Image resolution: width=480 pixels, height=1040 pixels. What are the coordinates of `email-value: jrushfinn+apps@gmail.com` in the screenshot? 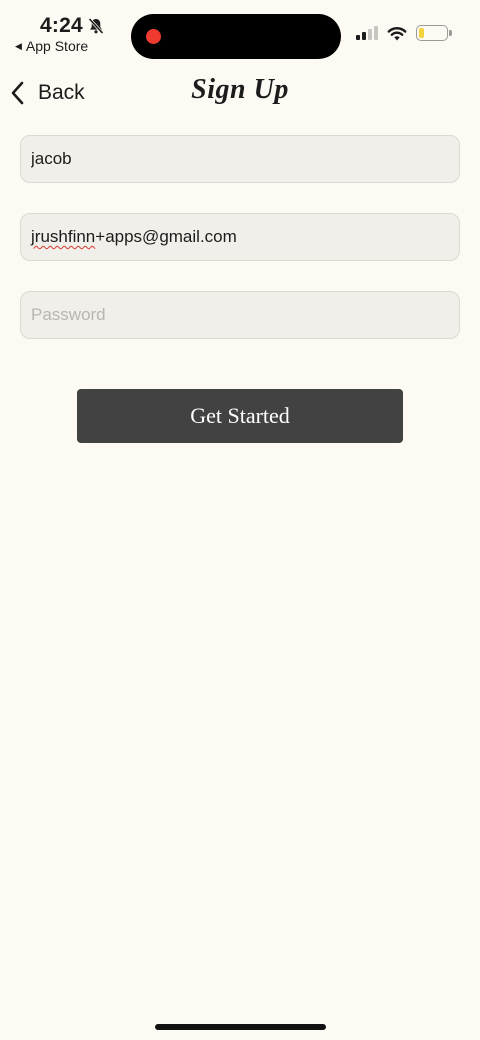 It's located at (134, 237).